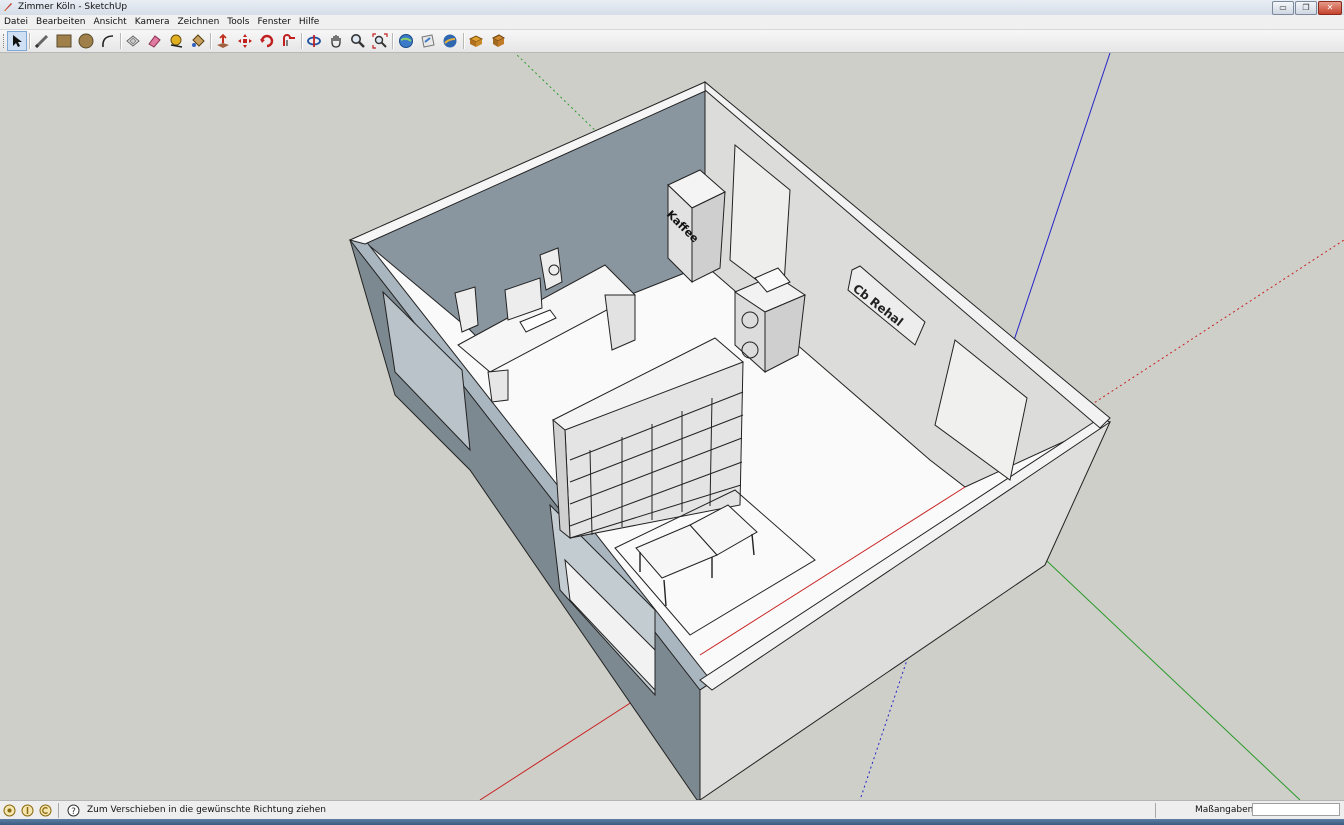 The image size is (1344, 825). I want to click on toolbar-grip, so click(4, 41).